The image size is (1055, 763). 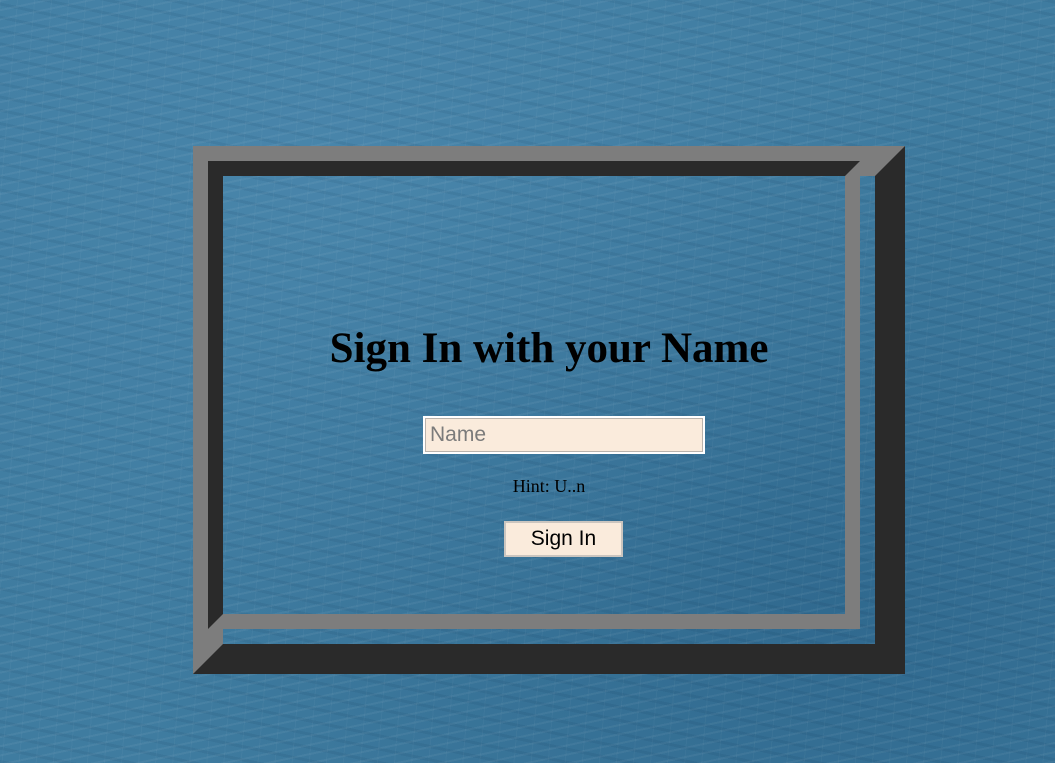 What do you see at coordinates (549, 348) in the screenshot?
I see `page-title: Sign In with your Name` at bounding box center [549, 348].